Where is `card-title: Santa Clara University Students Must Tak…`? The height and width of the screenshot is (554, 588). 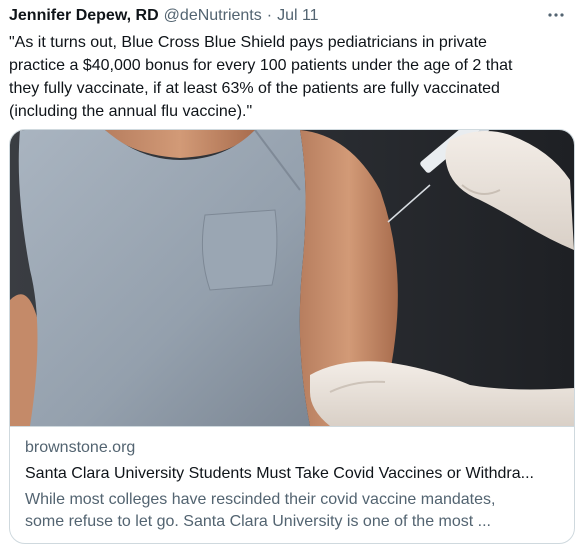
card-title: Santa Clara University Students Must Tak… is located at coordinates (295, 474).